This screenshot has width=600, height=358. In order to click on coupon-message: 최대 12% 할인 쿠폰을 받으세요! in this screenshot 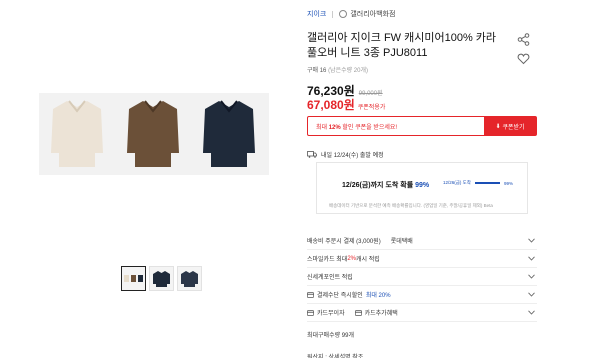, I will do `click(396, 126)`.